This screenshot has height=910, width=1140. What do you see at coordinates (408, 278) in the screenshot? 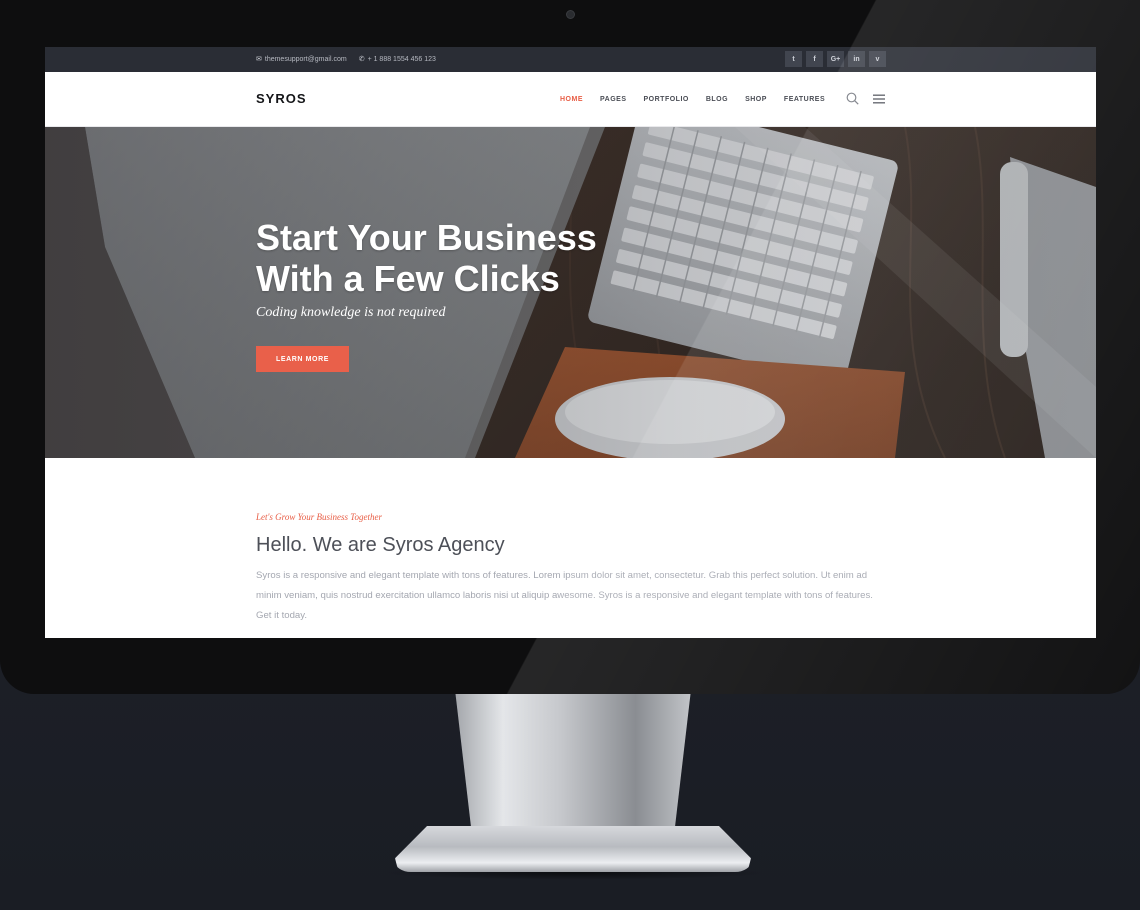
I see `hero-title-line-2: With a Few Clicks` at bounding box center [408, 278].